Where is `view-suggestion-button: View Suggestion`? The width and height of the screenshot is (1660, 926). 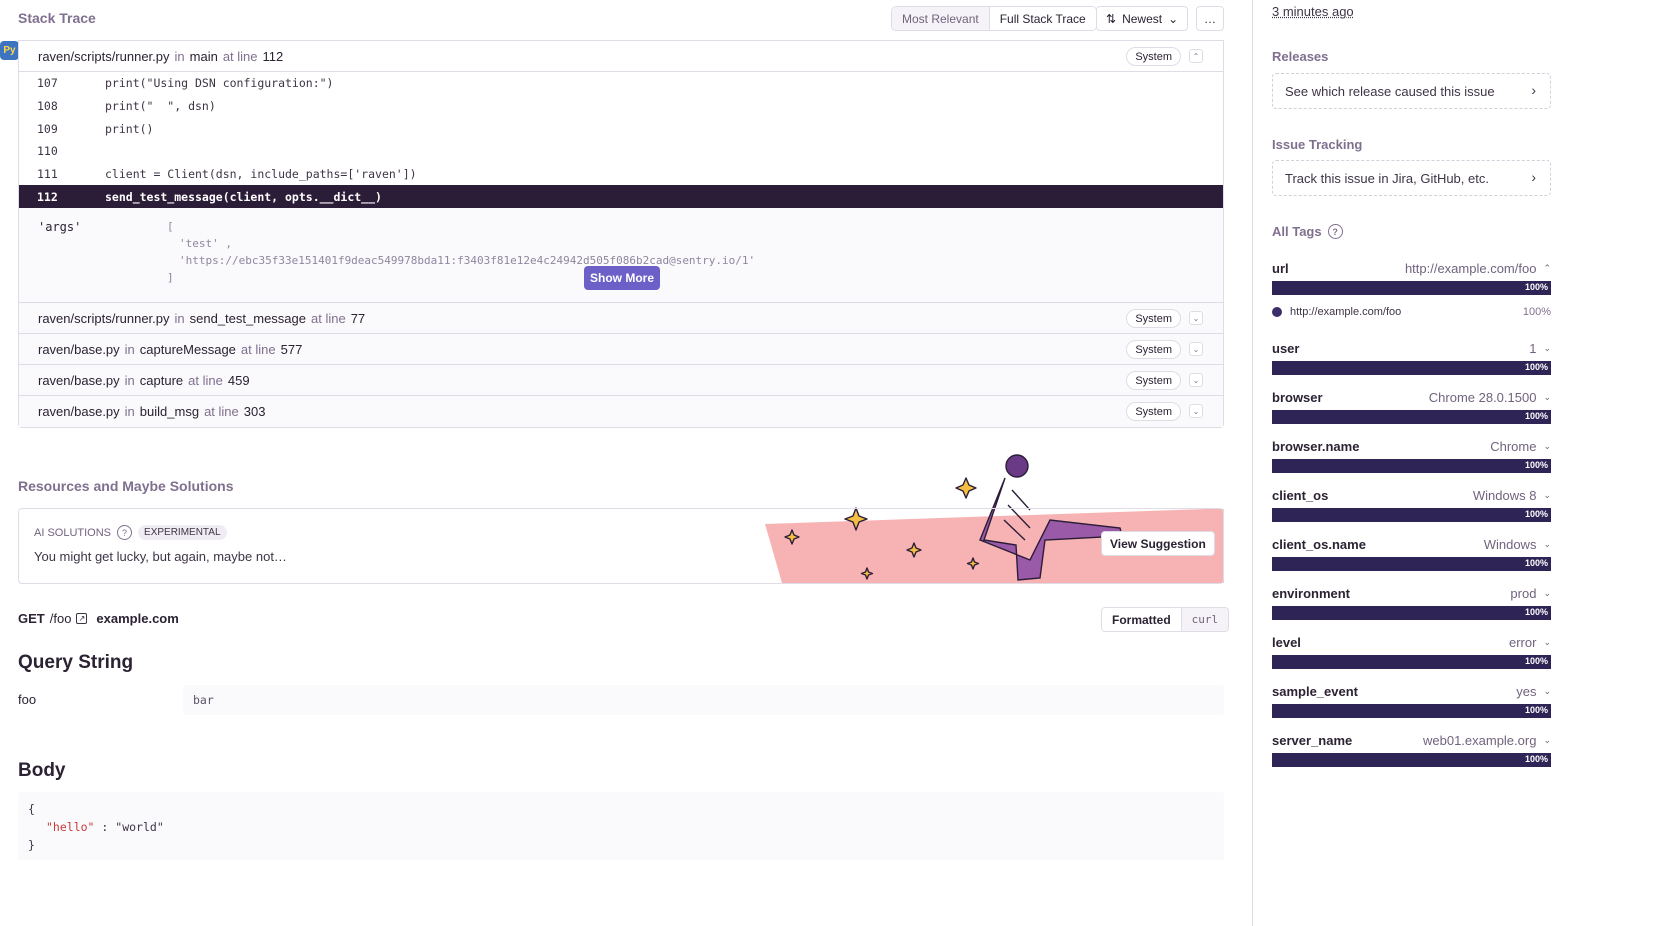 view-suggestion-button: View Suggestion is located at coordinates (1158, 543).